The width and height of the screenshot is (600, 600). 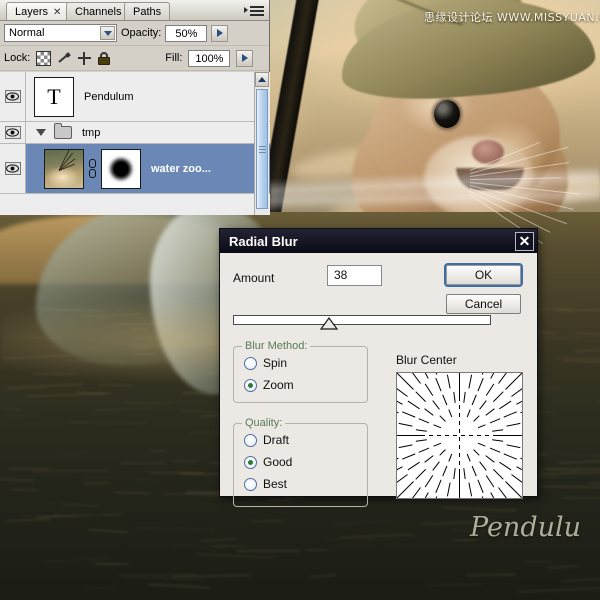 What do you see at coordinates (17, 58) in the screenshot?
I see `lock-label: Lock:` at bounding box center [17, 58].